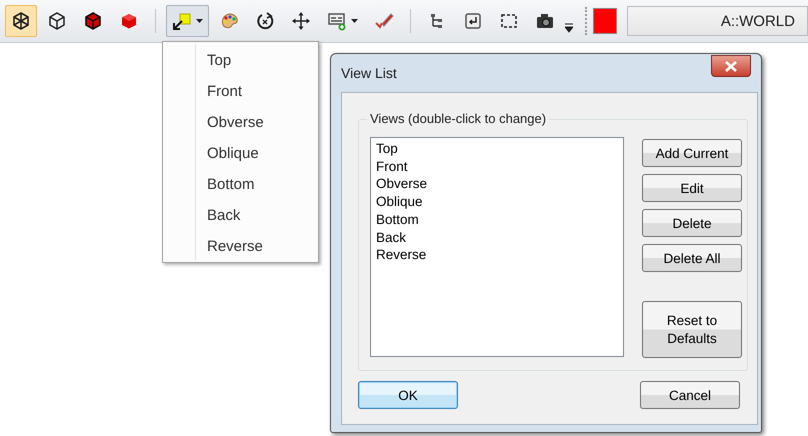 The height and width of the screenshot is (436, 808). Describe the element at coordinates (690, 395) in the screenshot. I see `cancel-button: Cancel` at that location.